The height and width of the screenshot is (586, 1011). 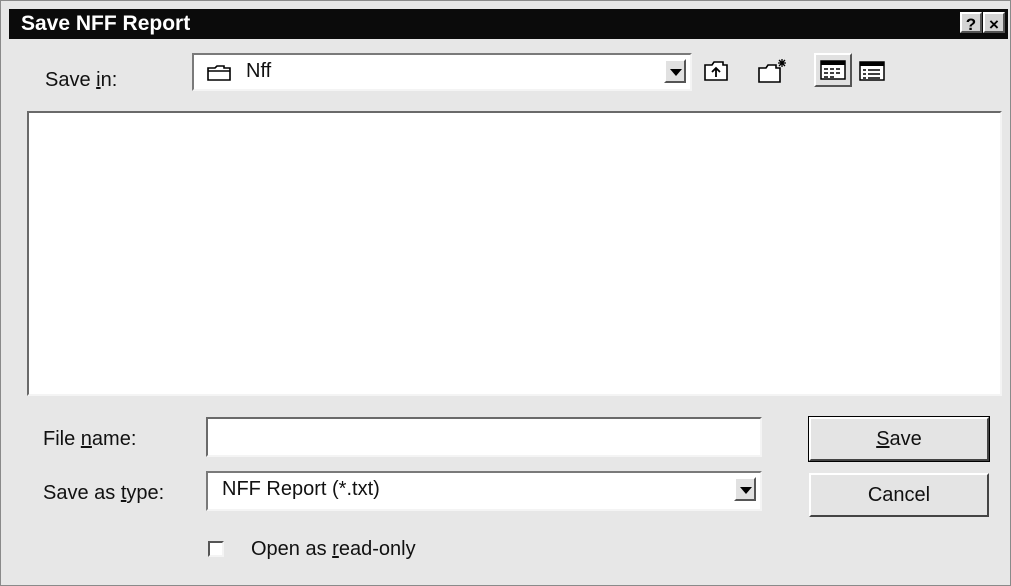 I want to click on save-as-type-dropdown: NFF Report (*.txt), so click(x=484, y=491).